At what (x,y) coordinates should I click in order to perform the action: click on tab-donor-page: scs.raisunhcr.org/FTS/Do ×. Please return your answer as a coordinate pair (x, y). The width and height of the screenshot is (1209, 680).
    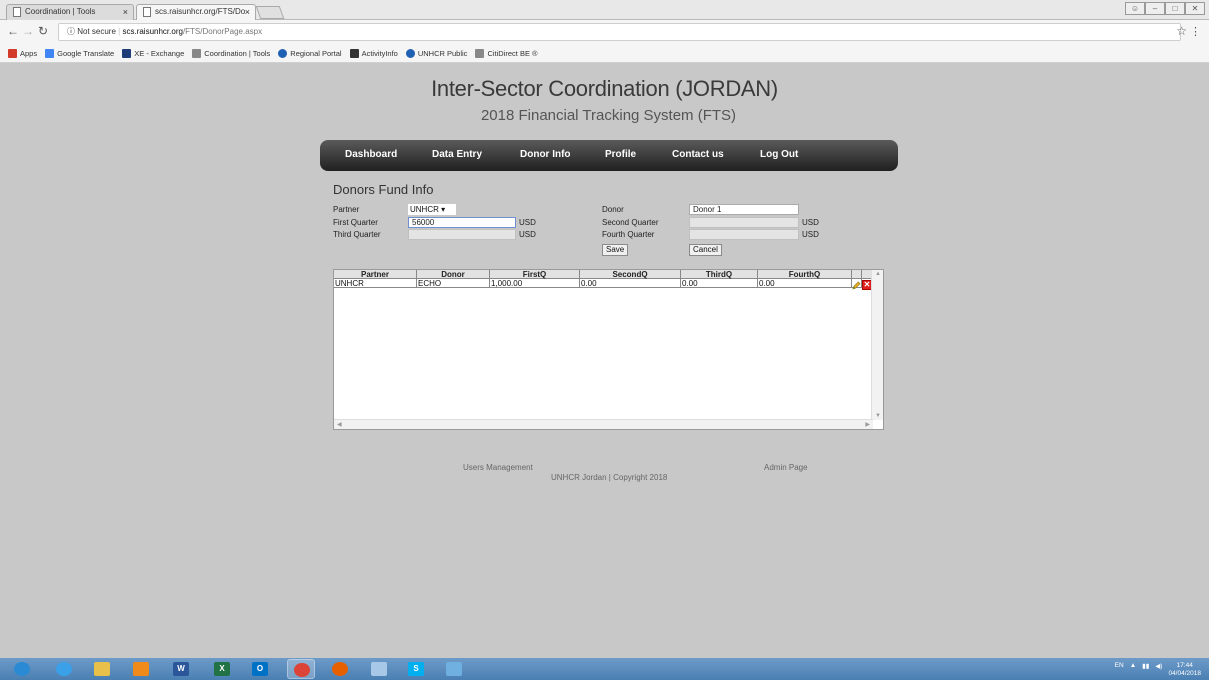
    Looking at the image, I should click on (196, 12).